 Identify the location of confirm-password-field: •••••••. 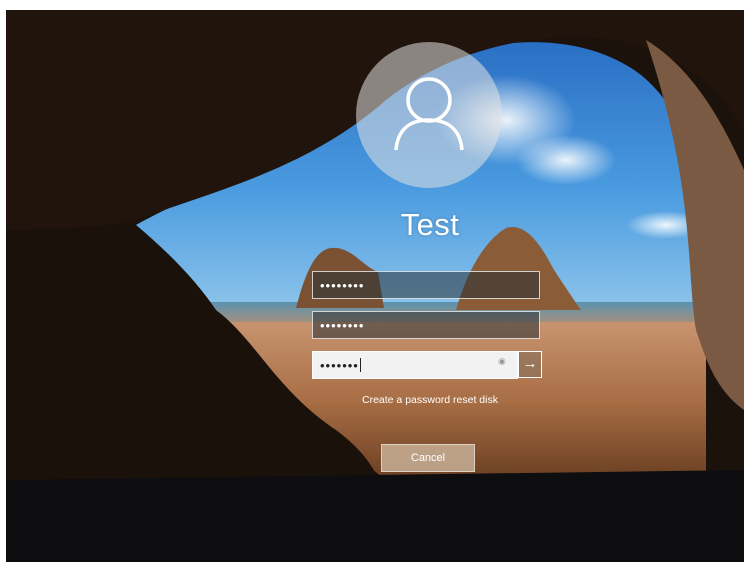
(415, 365).